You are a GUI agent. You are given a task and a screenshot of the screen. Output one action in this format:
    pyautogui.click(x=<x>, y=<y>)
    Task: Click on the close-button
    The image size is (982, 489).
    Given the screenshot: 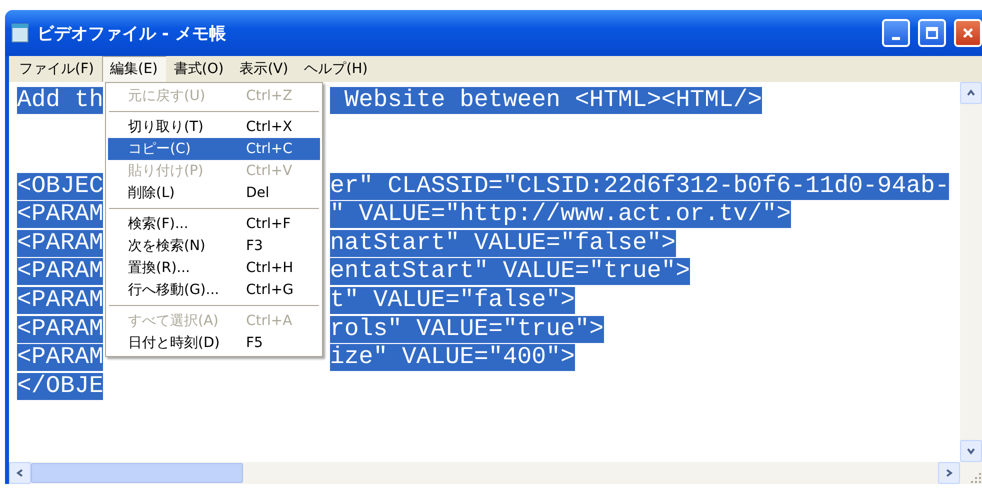 What is the action you would take?
    pyautogui.click(x=968, y=33)
    